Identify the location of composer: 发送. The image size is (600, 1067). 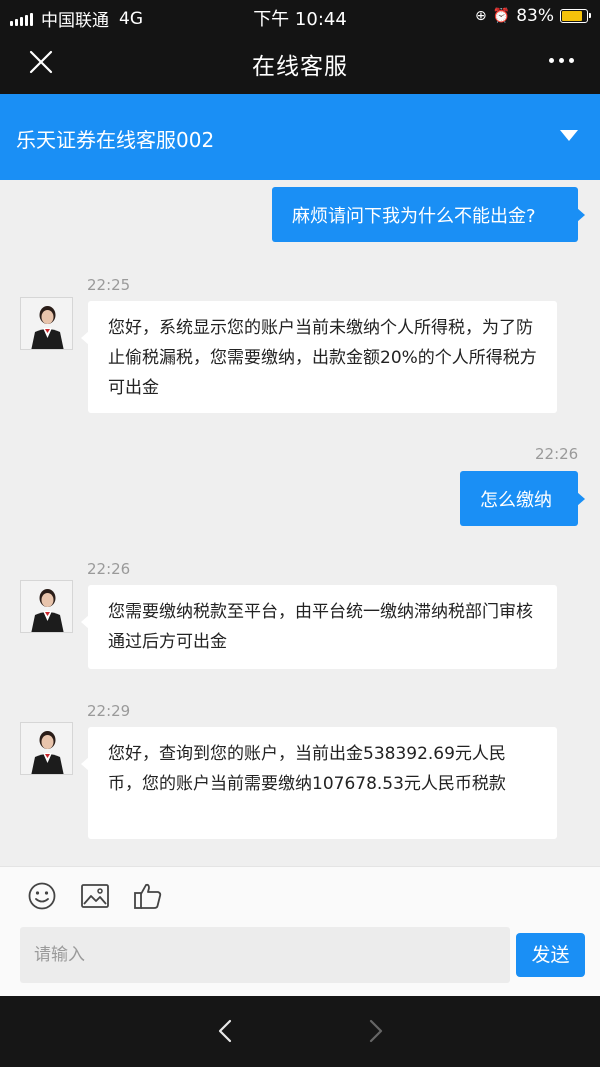
(300, 931).